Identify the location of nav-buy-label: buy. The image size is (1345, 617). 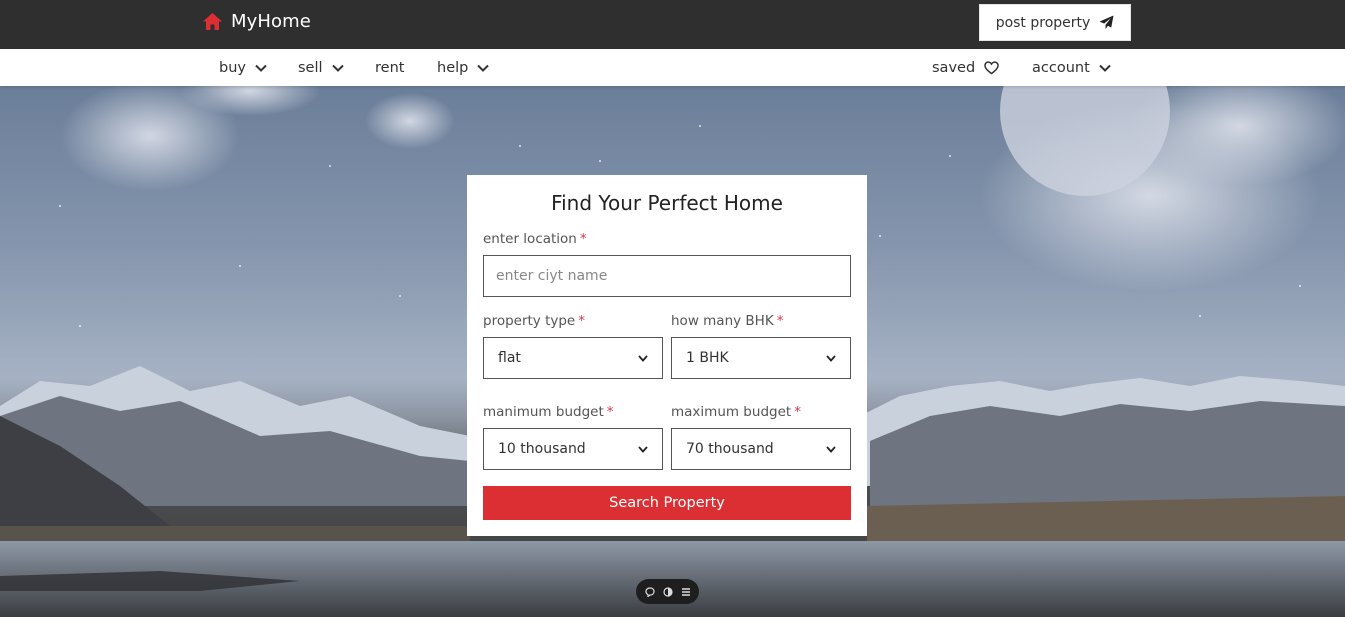
(232, 67).